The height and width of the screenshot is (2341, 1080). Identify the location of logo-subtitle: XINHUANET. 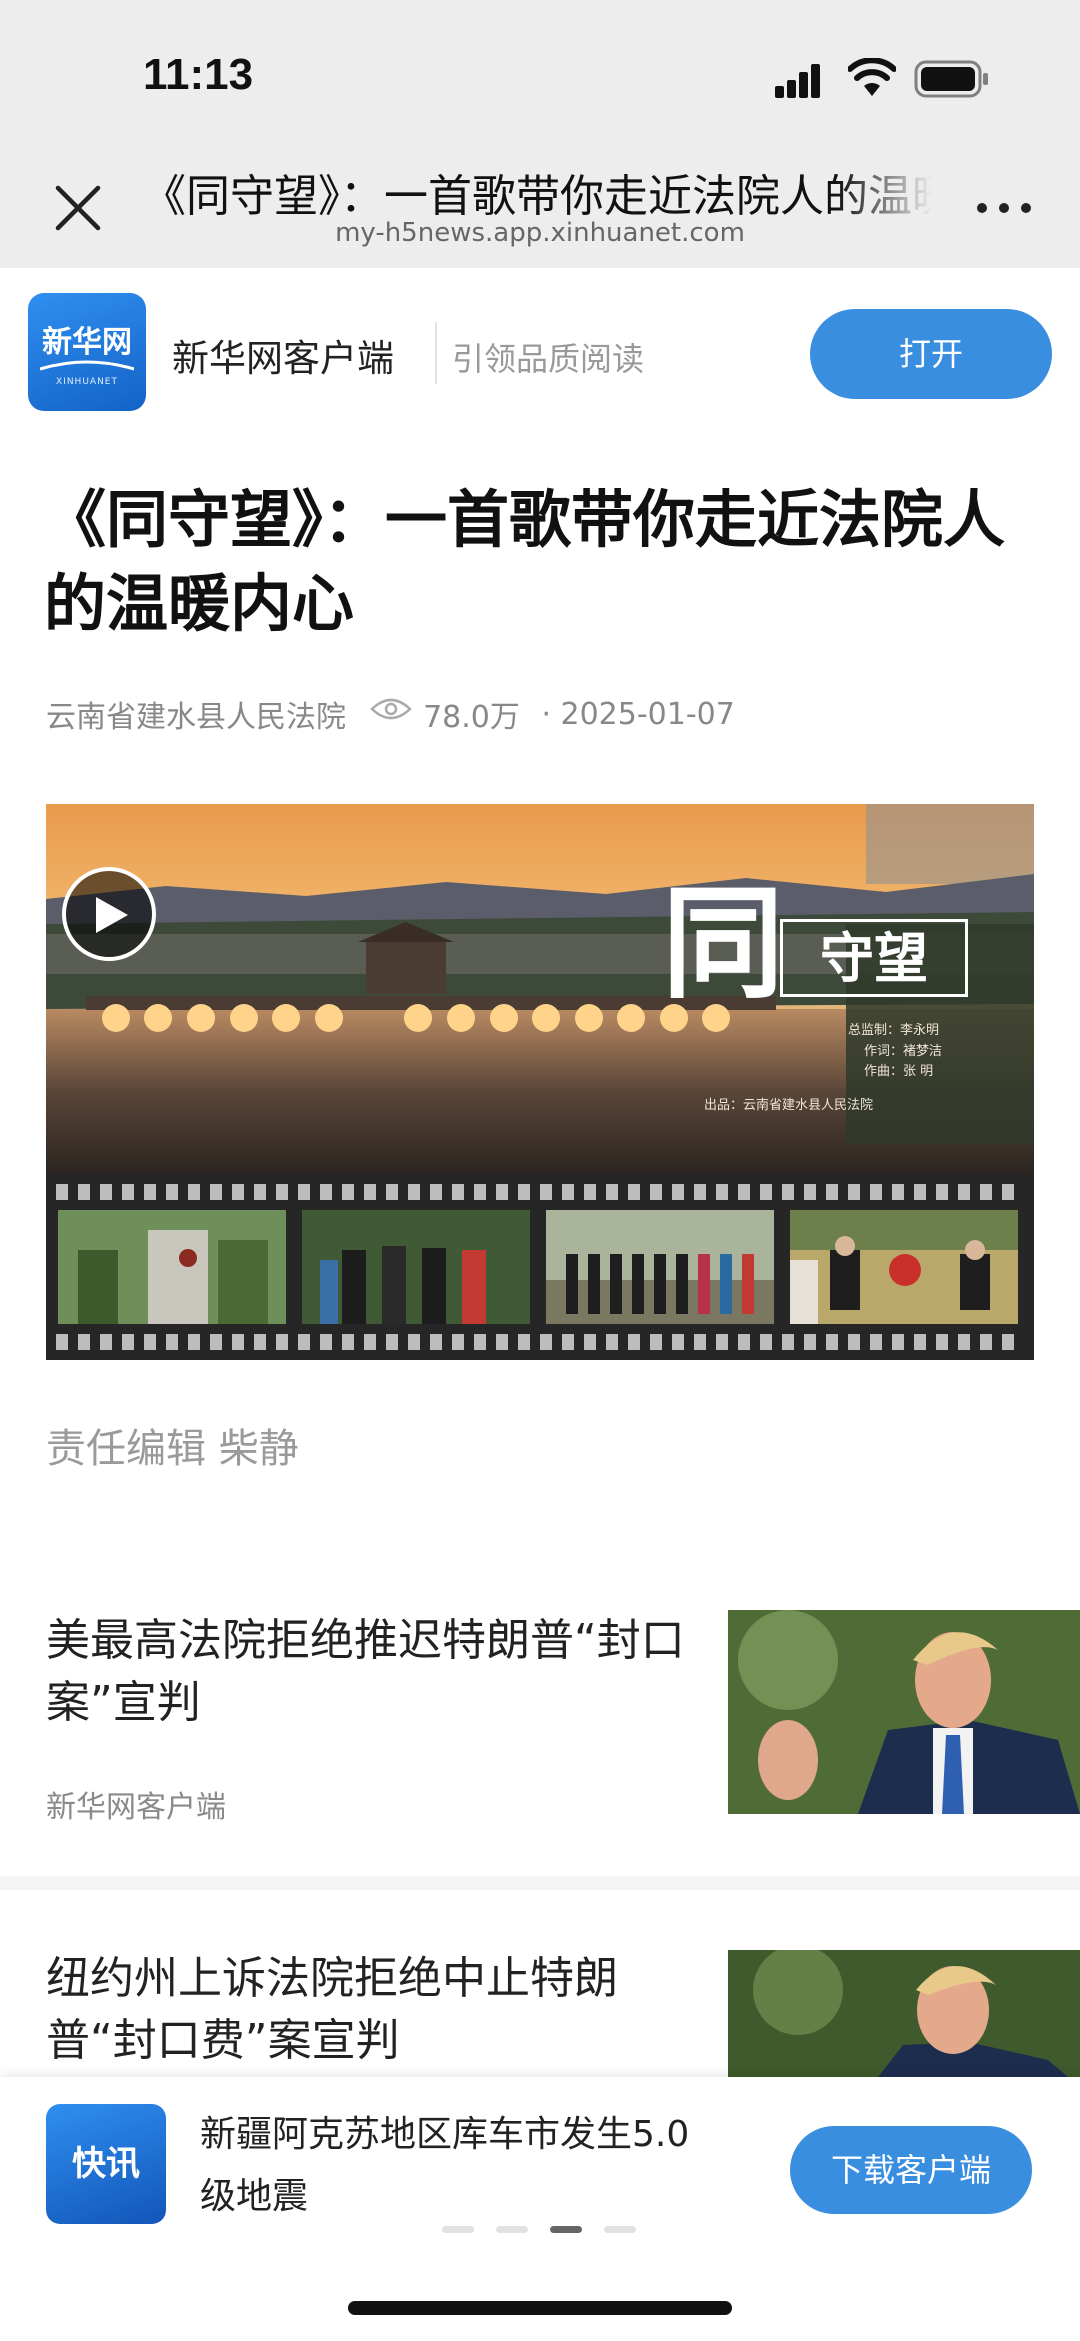
(87, 382).